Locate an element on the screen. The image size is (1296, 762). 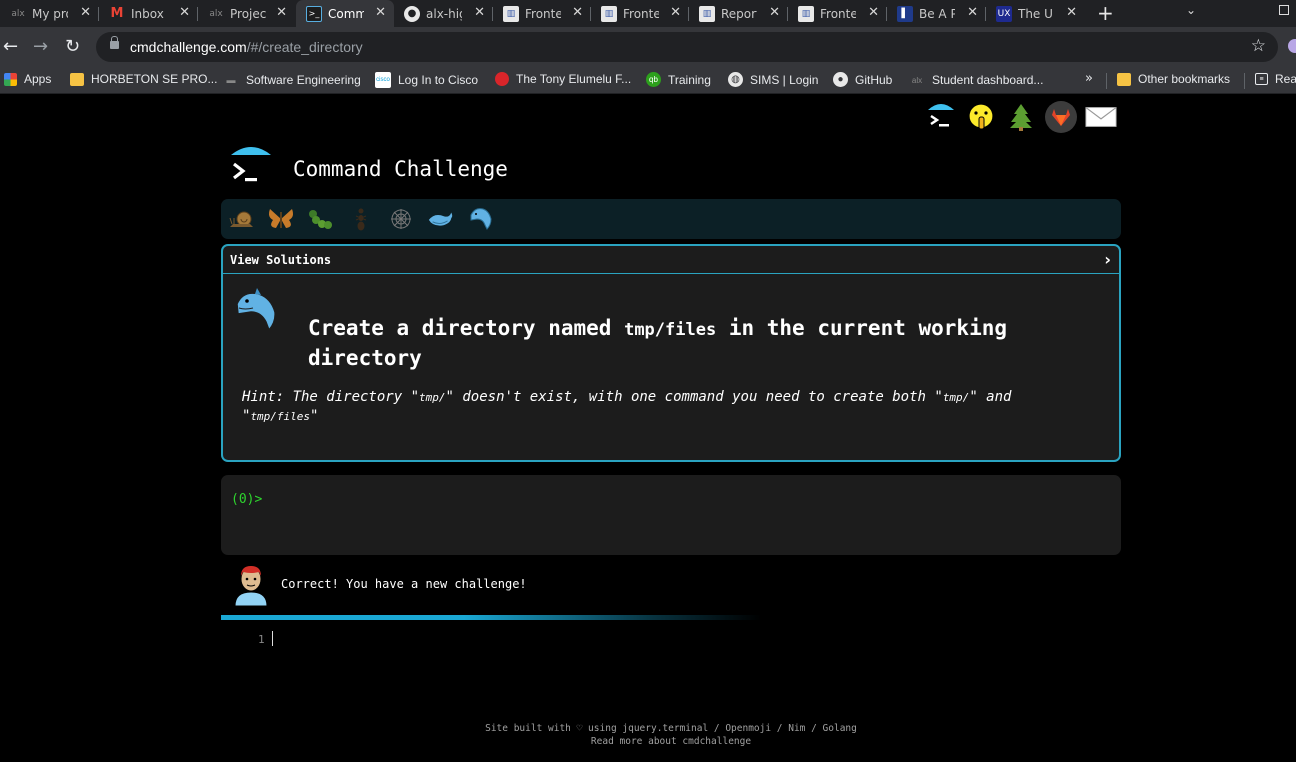
spider-web-icon is located at coordinates (401, 219).